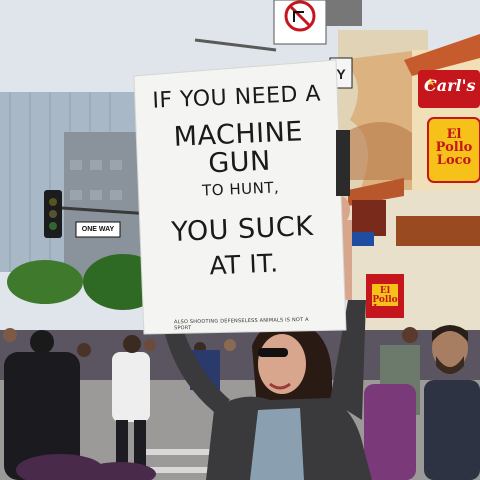  Describe the element at coordinates (454, 147) in the screenshot. I see `pollo-loco-logo-text: El Pollo Loco` at that location.